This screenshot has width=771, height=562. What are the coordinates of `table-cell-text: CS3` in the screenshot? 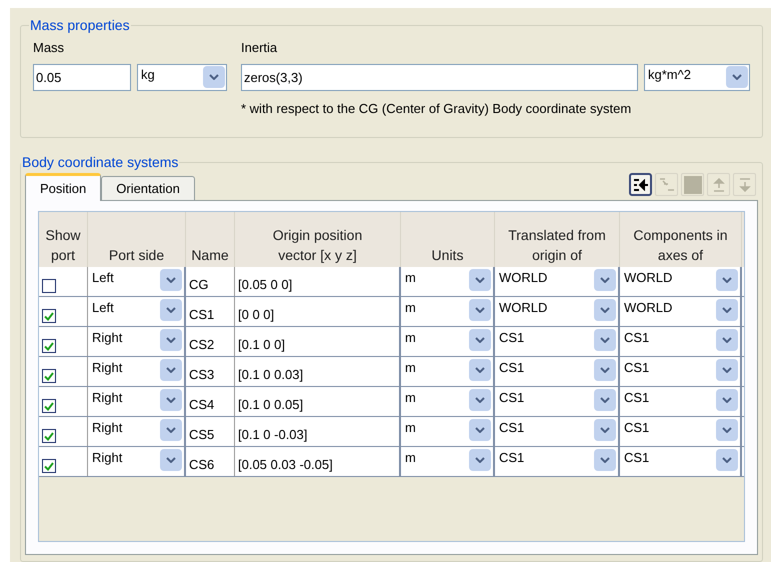 It's located at (201, 375).